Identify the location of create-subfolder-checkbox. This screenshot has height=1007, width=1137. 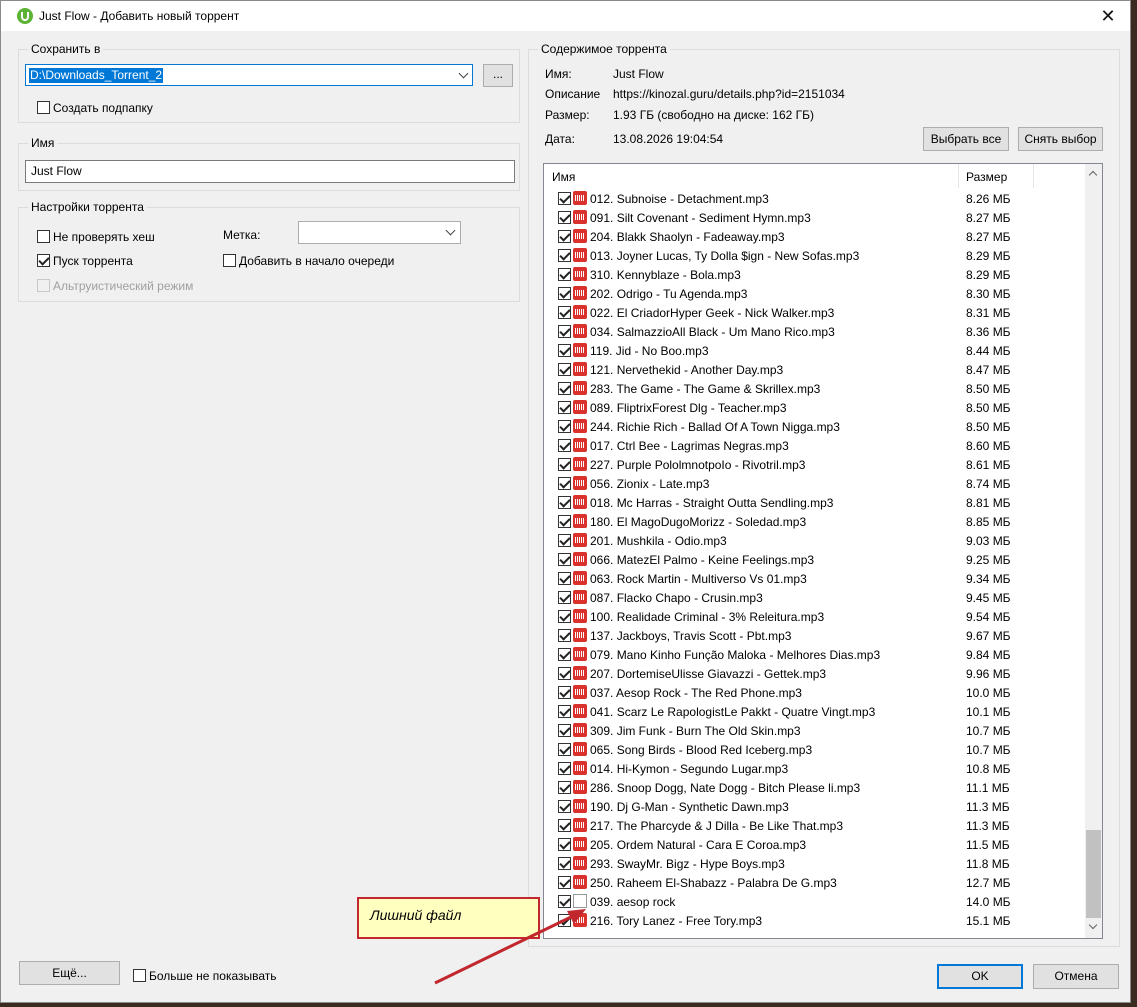
(43, 107).